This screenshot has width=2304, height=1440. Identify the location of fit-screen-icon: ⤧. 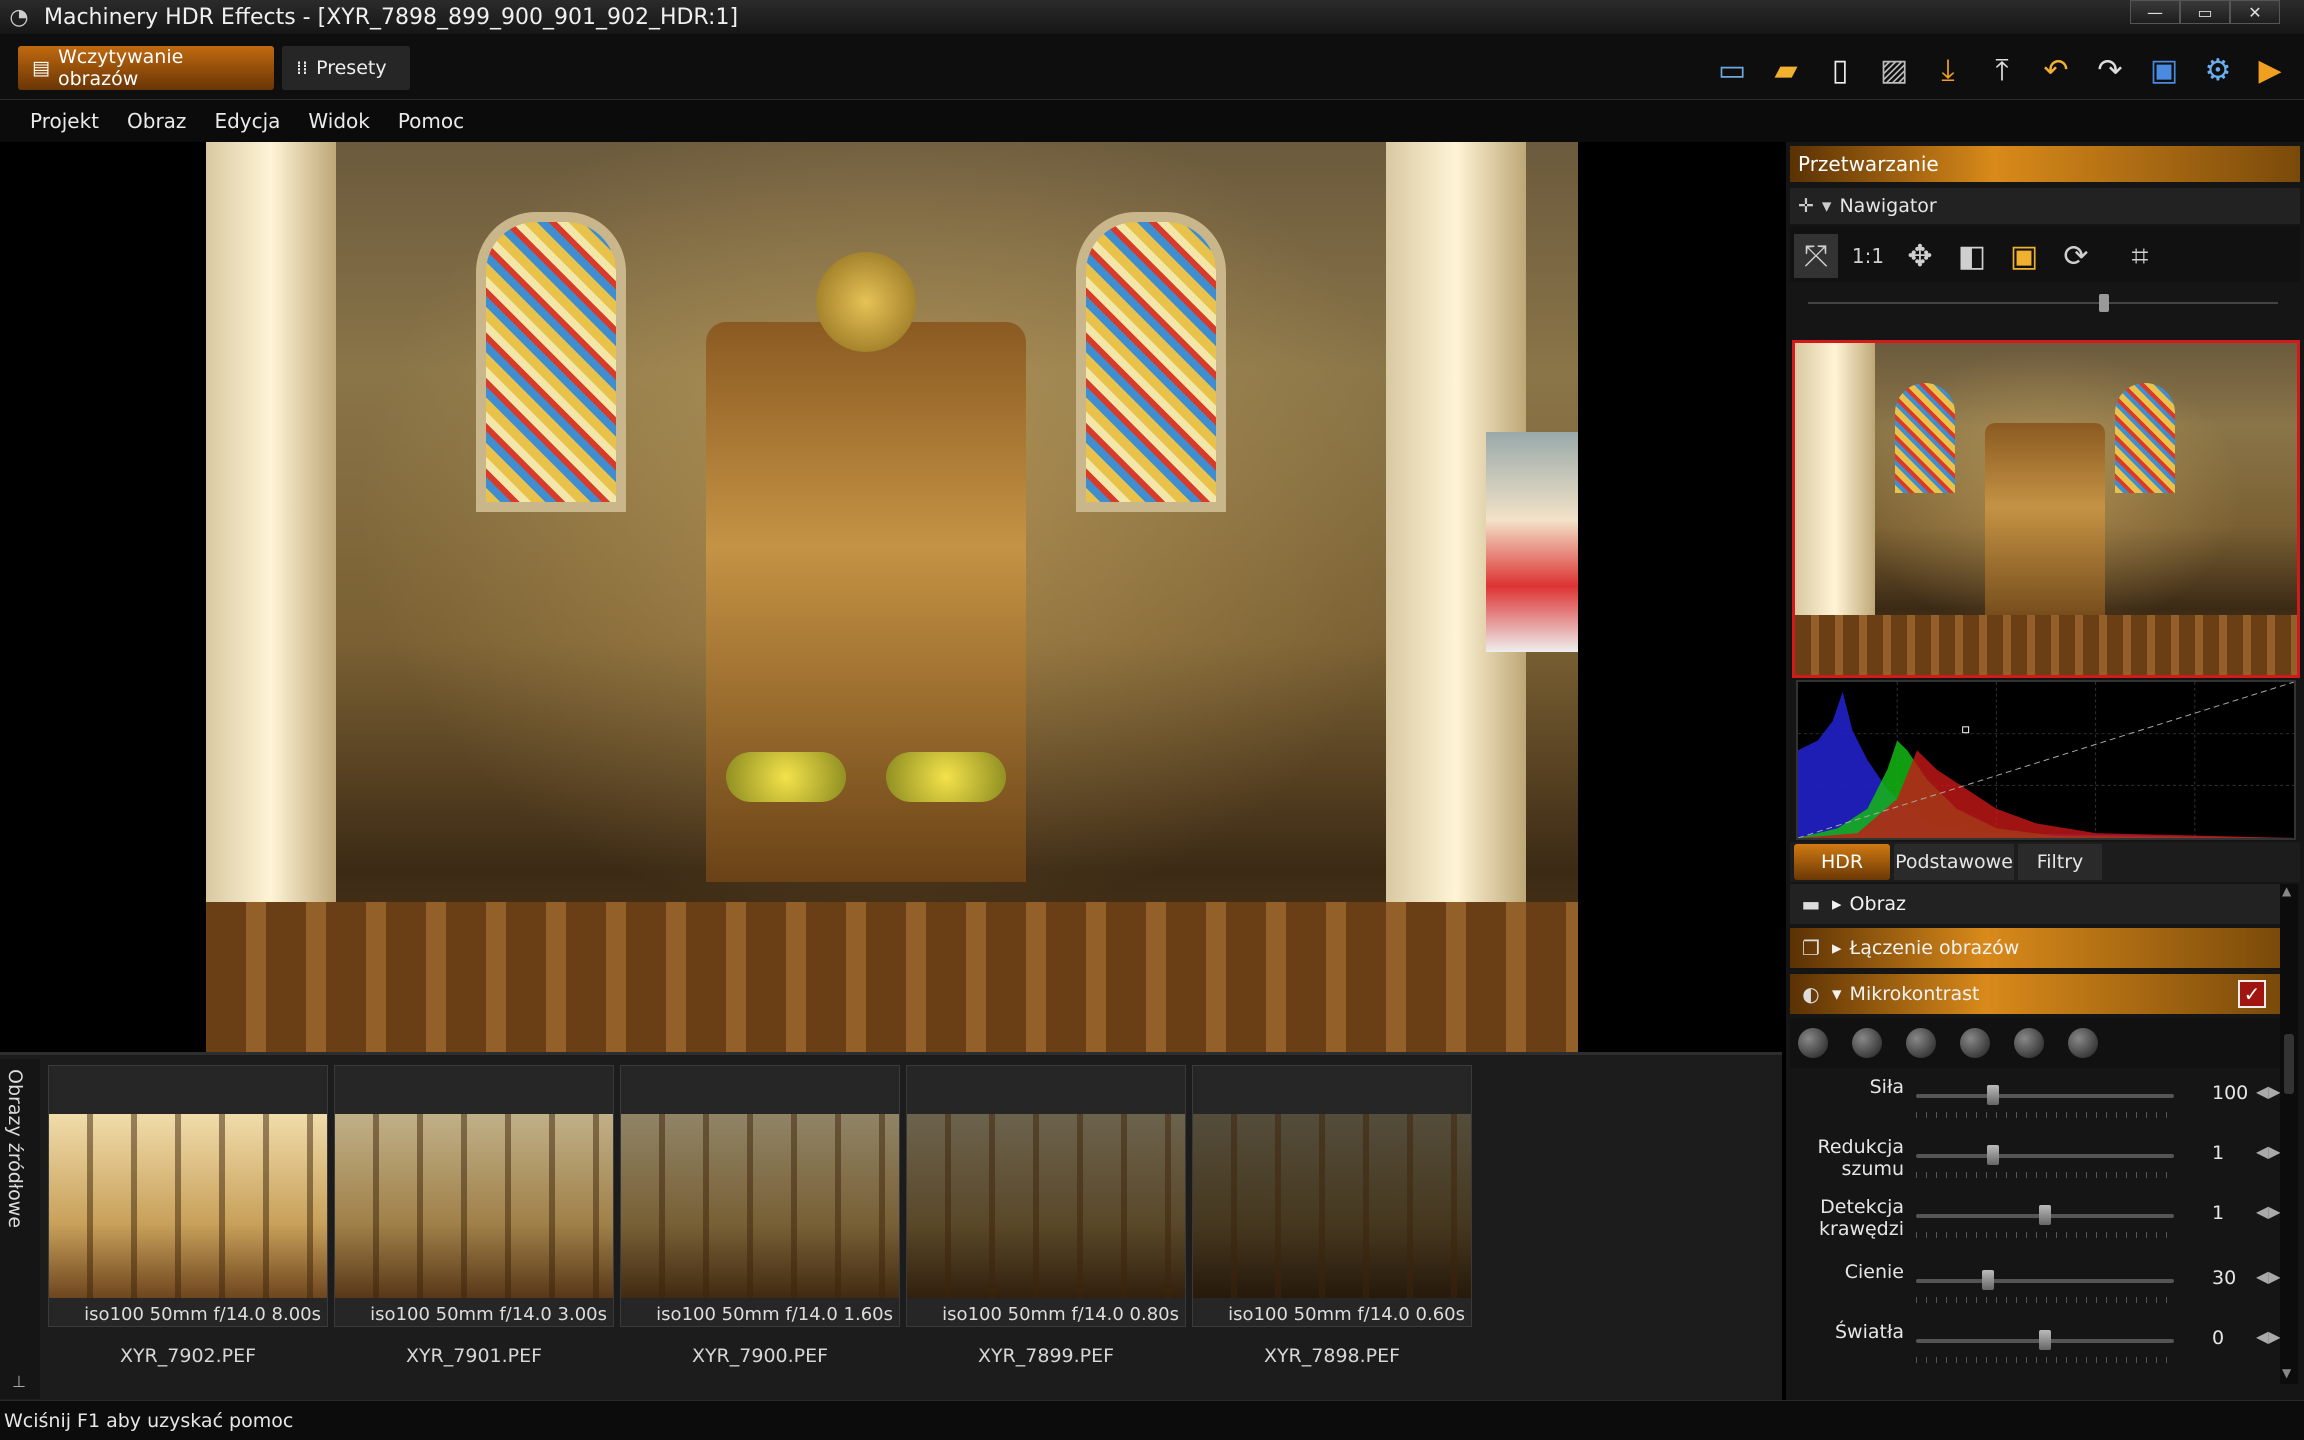
(1816, 256).